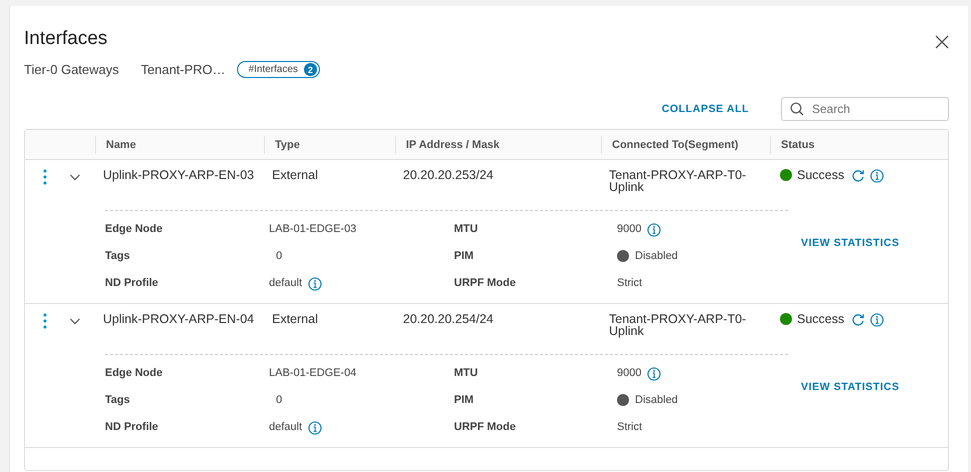  What do you see at coordinates (312, 229) in the screenshot?
I see `detail-value: LAB-01-EDGE-03` at bounding box center [312, 229].